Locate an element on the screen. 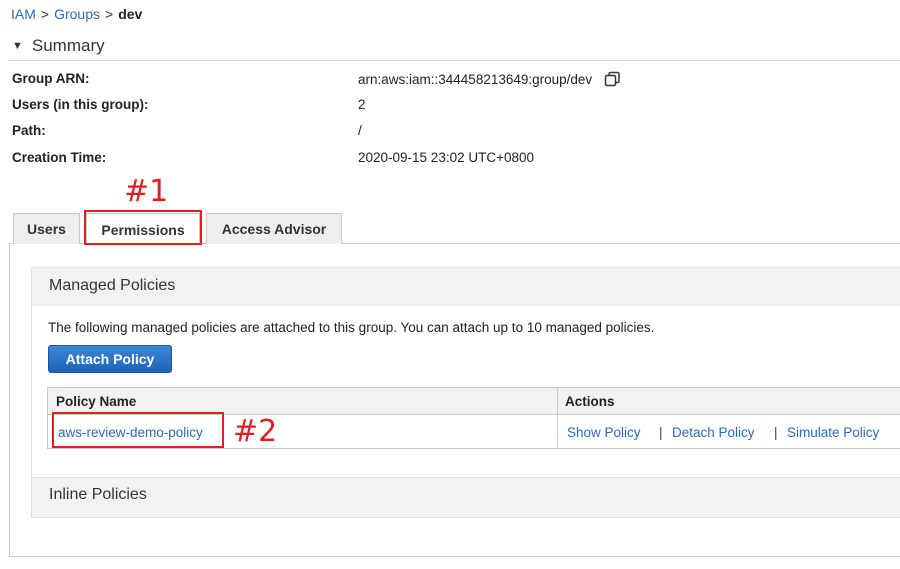  summary-row-creation-time: Creation Time: is located at coordinates (59, 157).